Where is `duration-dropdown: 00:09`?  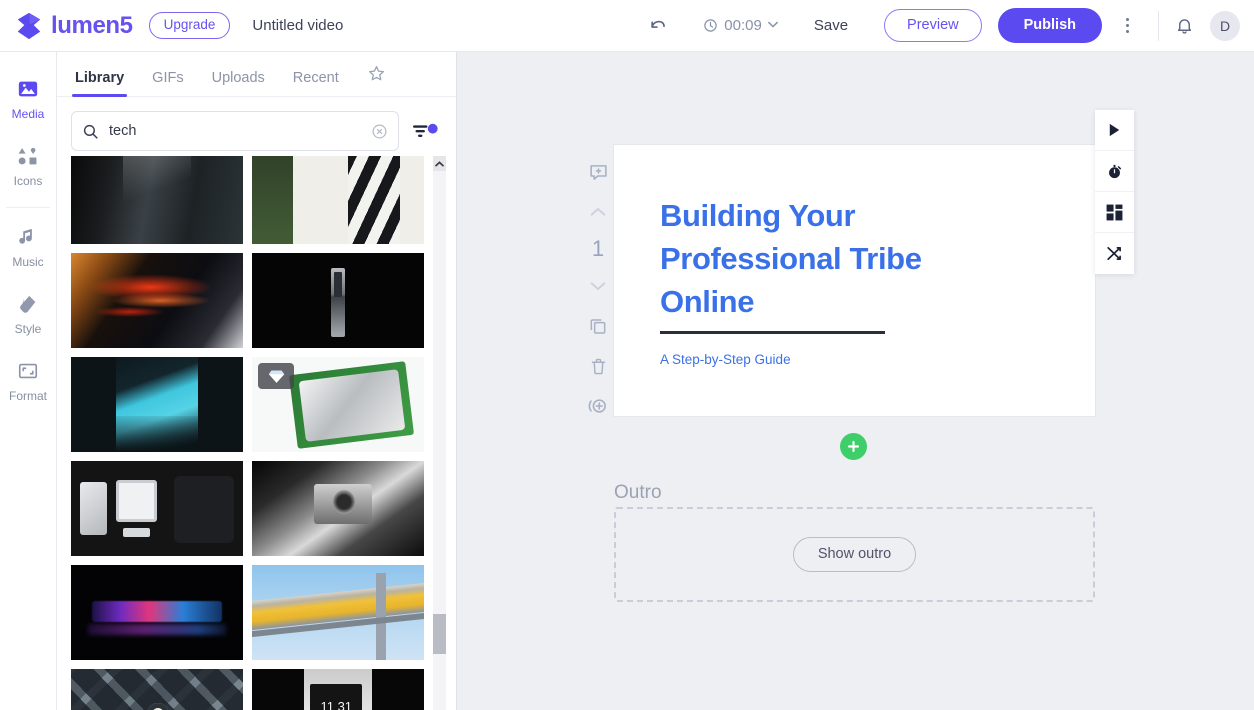 duration-dropdown: 00:09 is located at coordinates (740, 25).